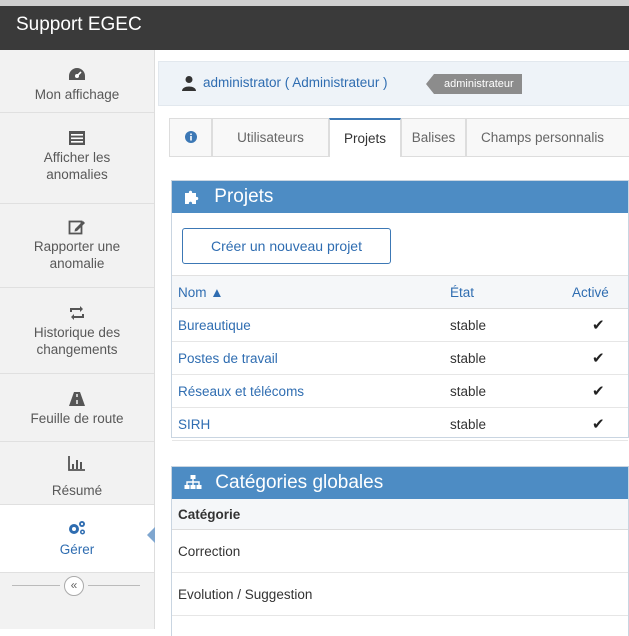 The image size is (629, 636). What do you see at coordinates (77, 94) in the screenshot?
I see `sidebar-item-label: Mon affichage` at bounding box center [77, 94].